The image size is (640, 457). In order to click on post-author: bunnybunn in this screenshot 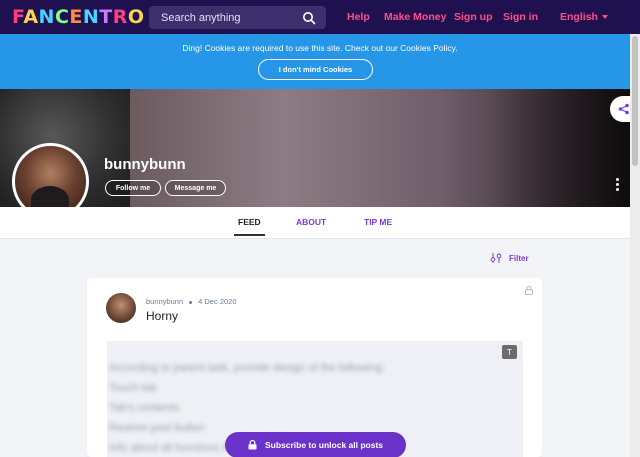, I will do `click(164, 301)`.